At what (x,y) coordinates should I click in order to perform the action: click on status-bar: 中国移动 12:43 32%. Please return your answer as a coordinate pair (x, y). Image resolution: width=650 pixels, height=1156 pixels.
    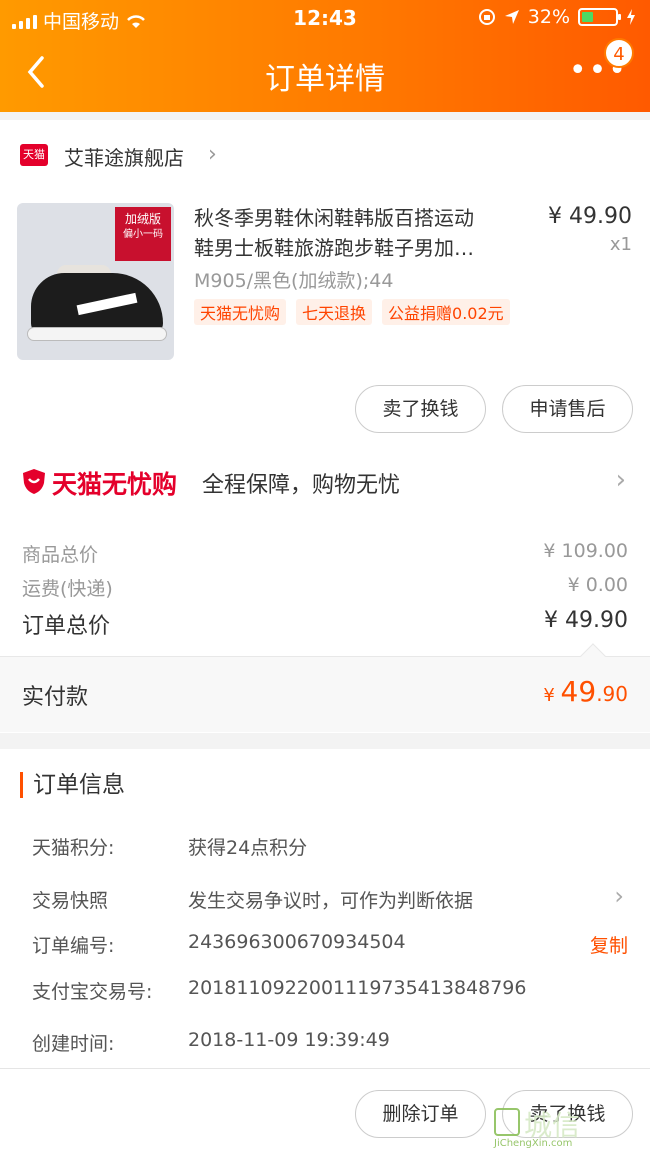
    Looking at the image, I should click on (325, 19).